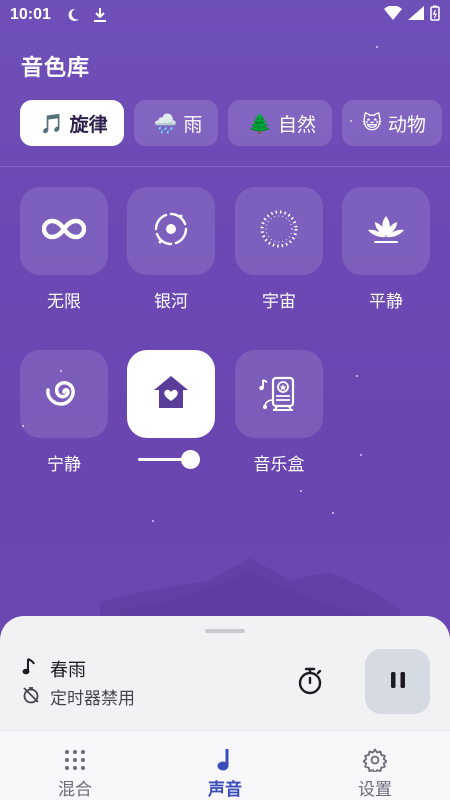 The image size is (450, 800). I want to click on wifi-icon, so click(393, 14).